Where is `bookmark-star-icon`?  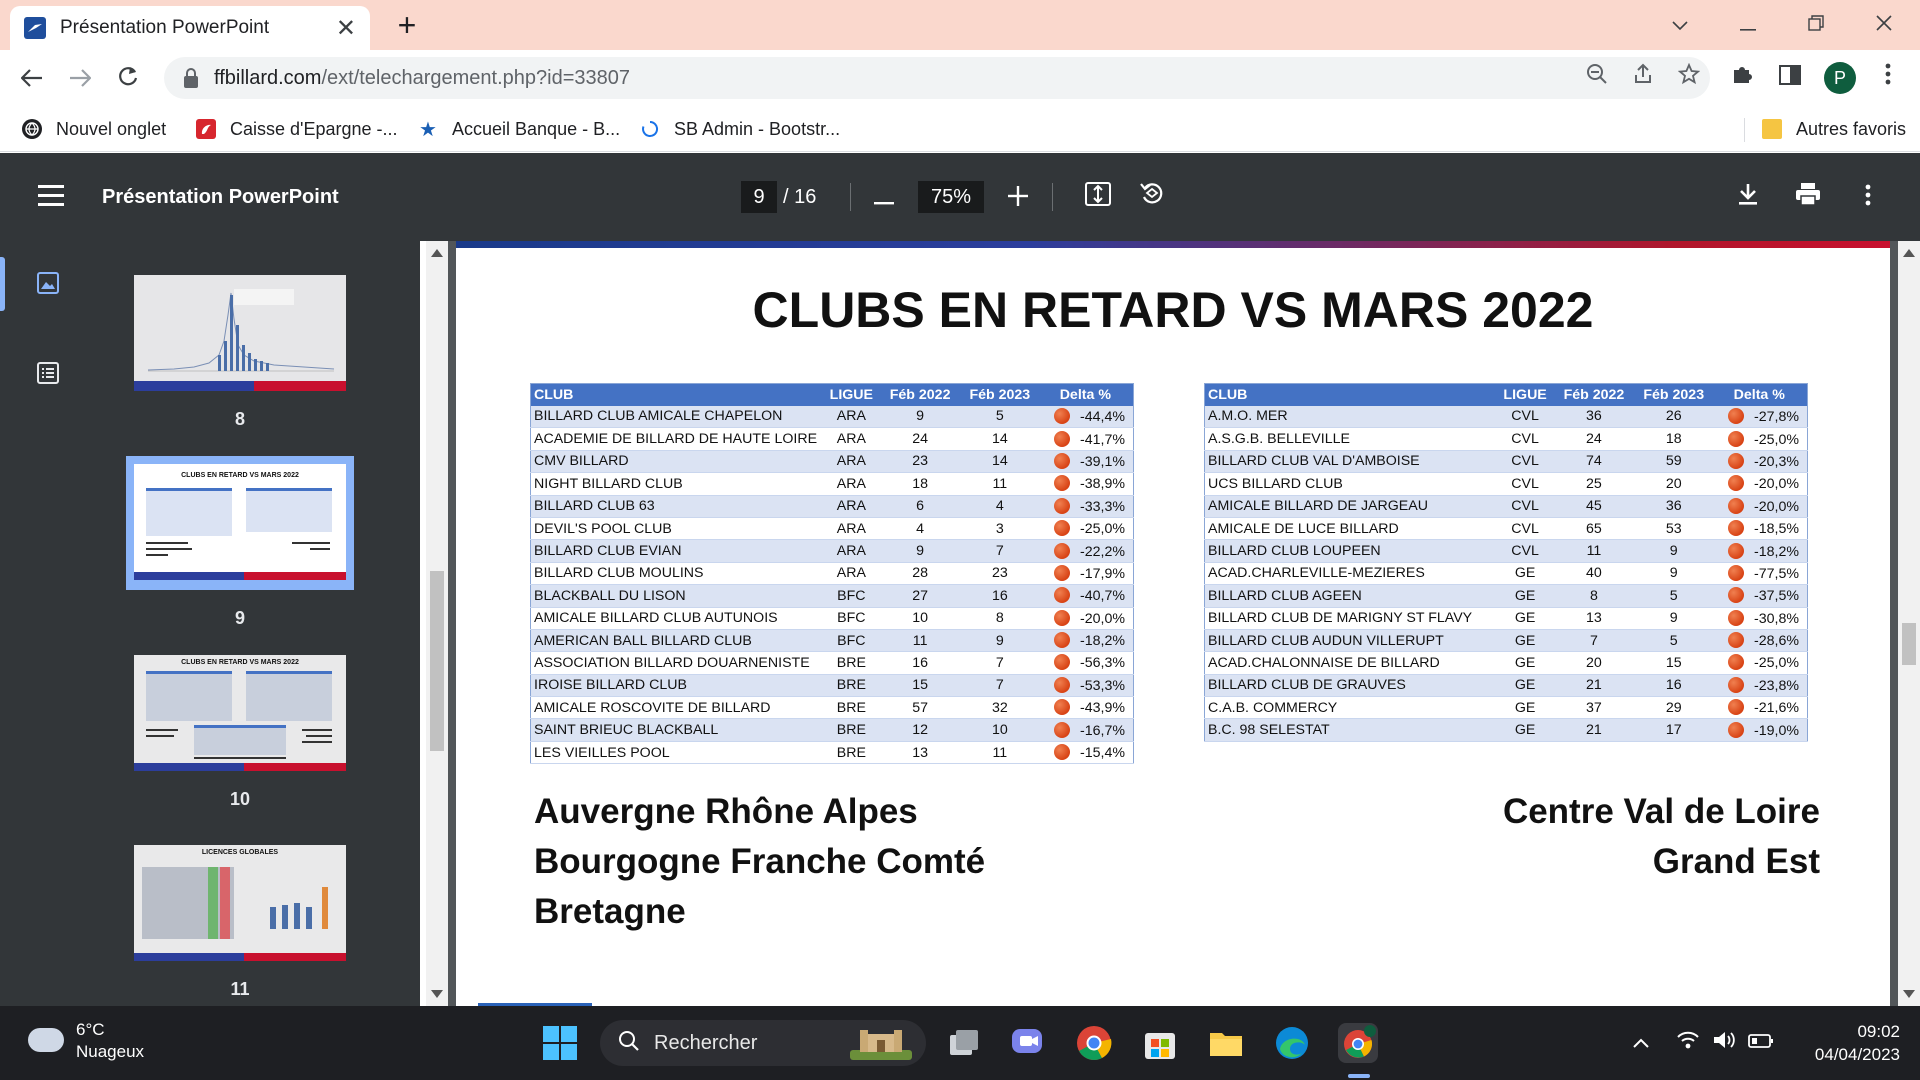
bookmark-star-icon is located at coordinates (1689, 77).